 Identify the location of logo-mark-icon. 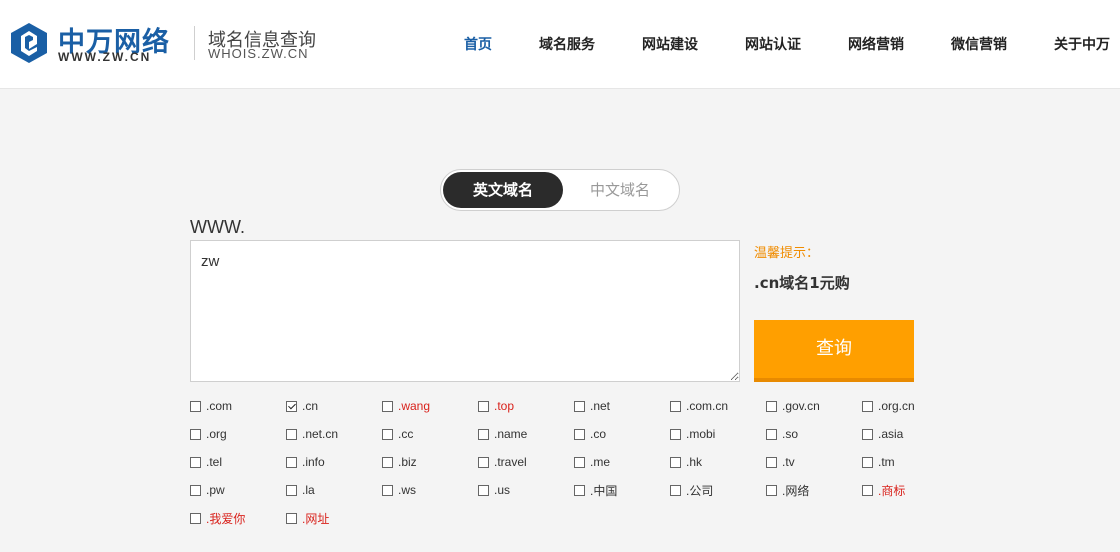
(29, 43).